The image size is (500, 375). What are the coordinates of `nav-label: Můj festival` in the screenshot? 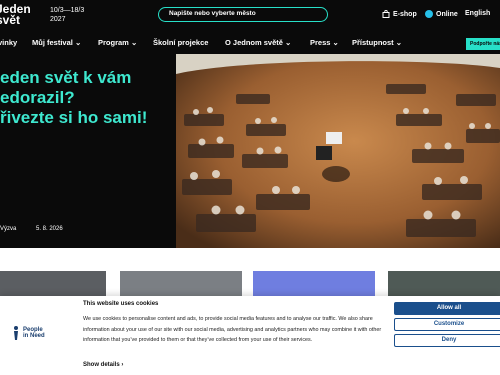 It's located at (52, 42).